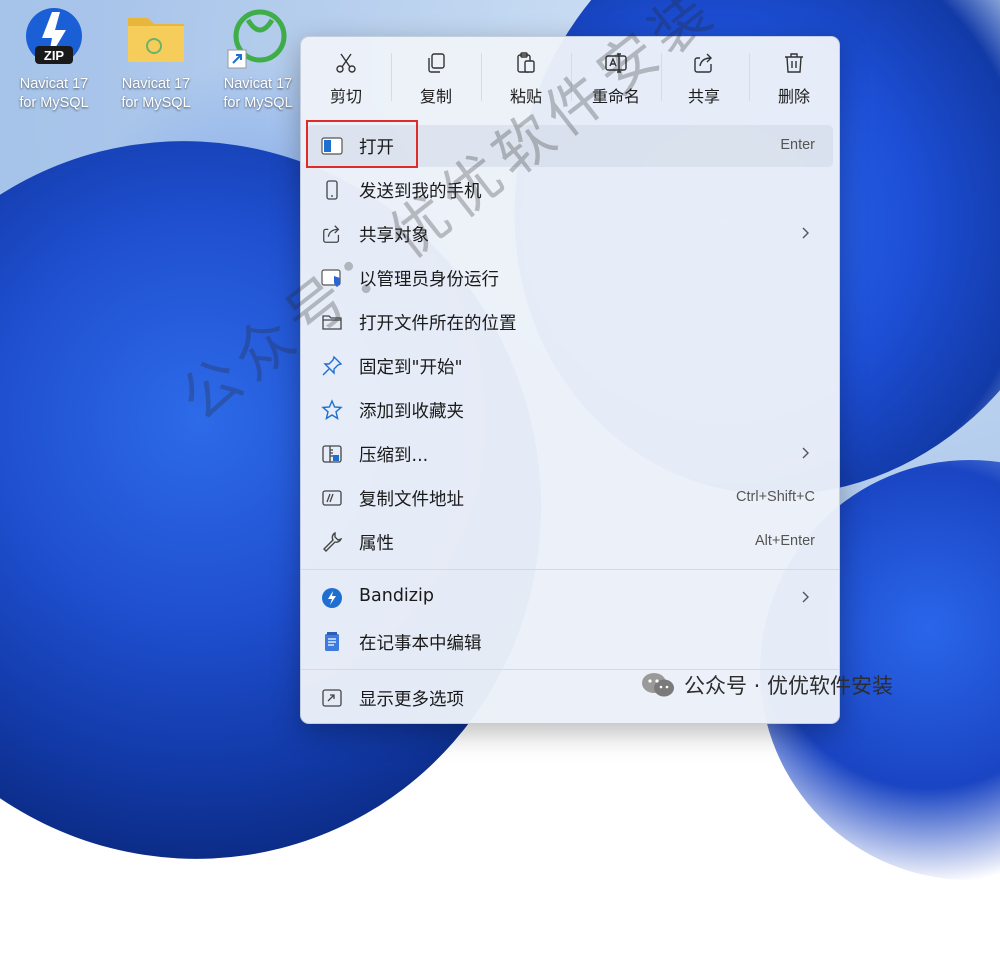 Image resolution: width=1000 pixels, height=958 pixels. I want to click on menu-item-label: Bandizip, so click(396, 596).